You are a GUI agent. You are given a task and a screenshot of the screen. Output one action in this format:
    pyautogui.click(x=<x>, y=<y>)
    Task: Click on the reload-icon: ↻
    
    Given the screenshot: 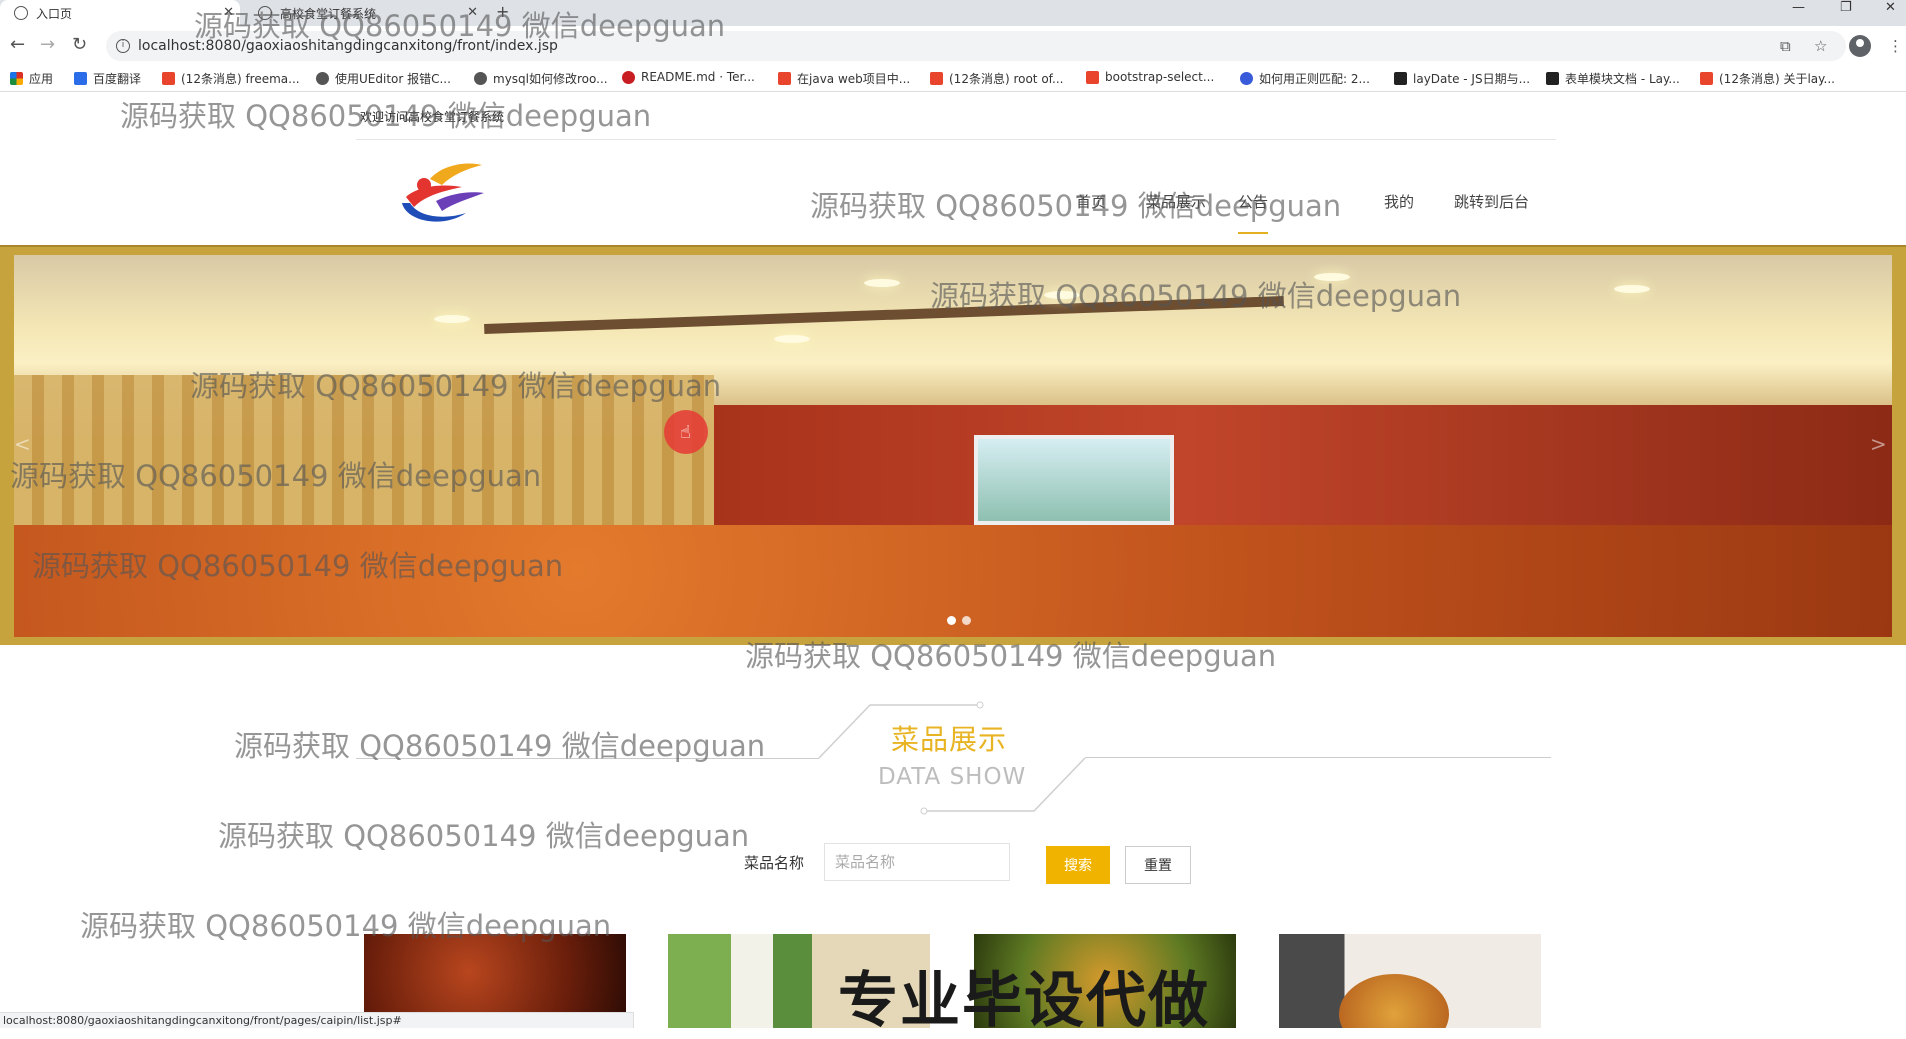 What is the action you would take?
    pyautogui.click(x=79, y=44)
    